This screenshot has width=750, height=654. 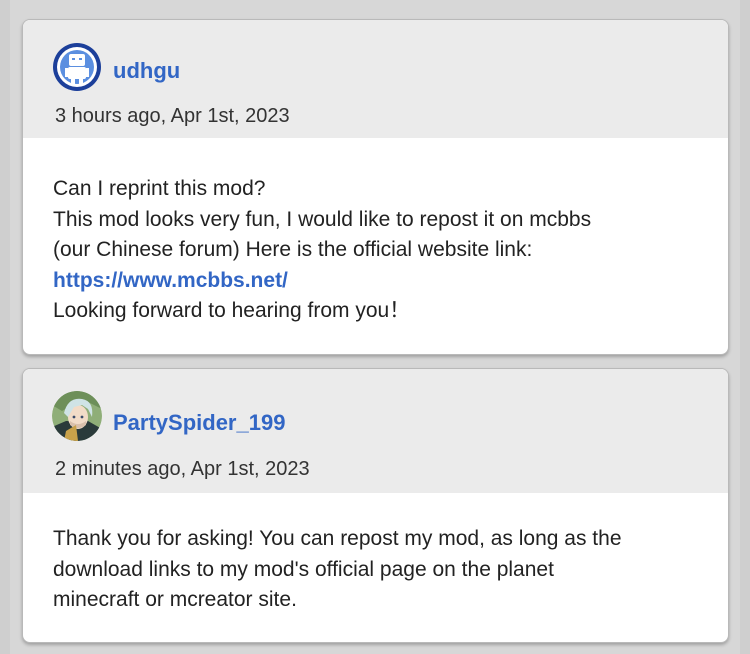 What do you see at coordinates (146, 71) in the screenshot?
I see `username-link: udhgu` at bounding box center [146, 71].